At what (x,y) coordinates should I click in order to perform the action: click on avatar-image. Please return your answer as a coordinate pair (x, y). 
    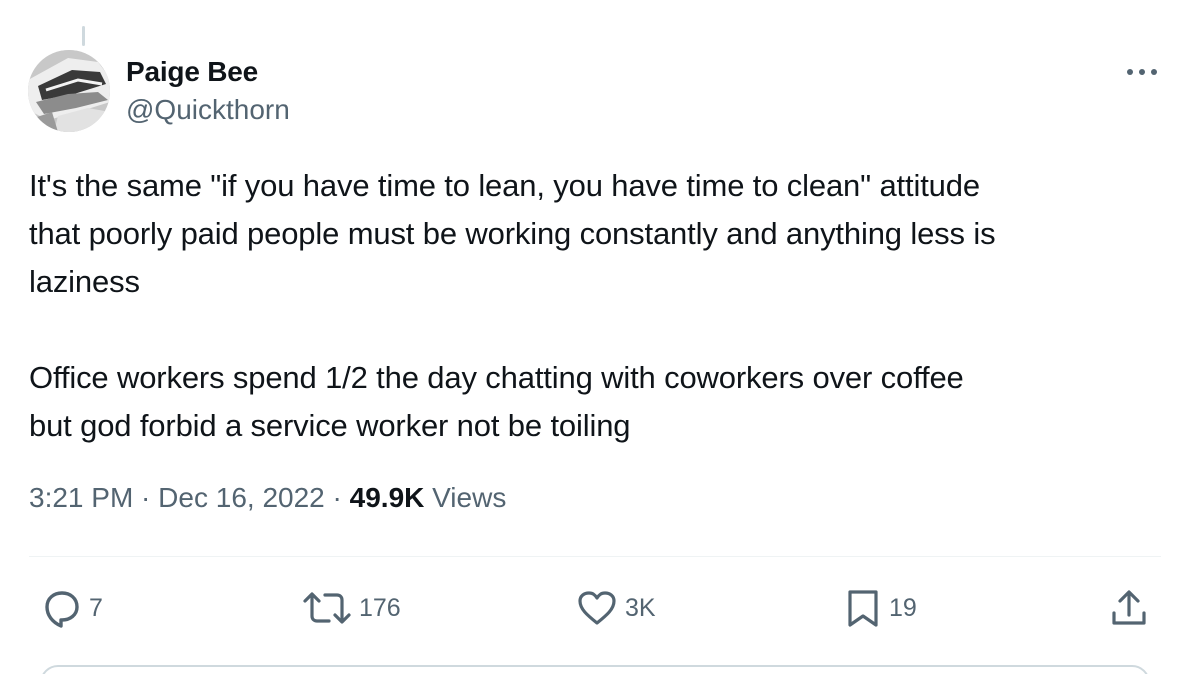
    Looking at the image, I should click on (69, 91).